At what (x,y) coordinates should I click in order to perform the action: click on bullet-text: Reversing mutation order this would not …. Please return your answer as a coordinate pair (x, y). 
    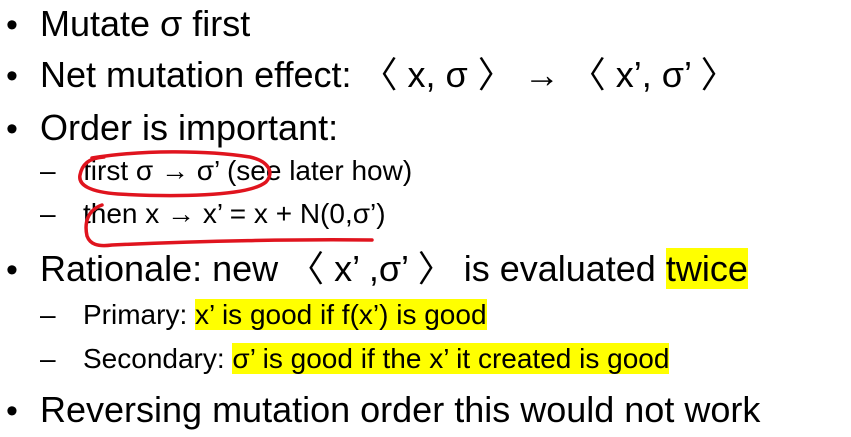
    Looking at the image, I should click on (400, 409).